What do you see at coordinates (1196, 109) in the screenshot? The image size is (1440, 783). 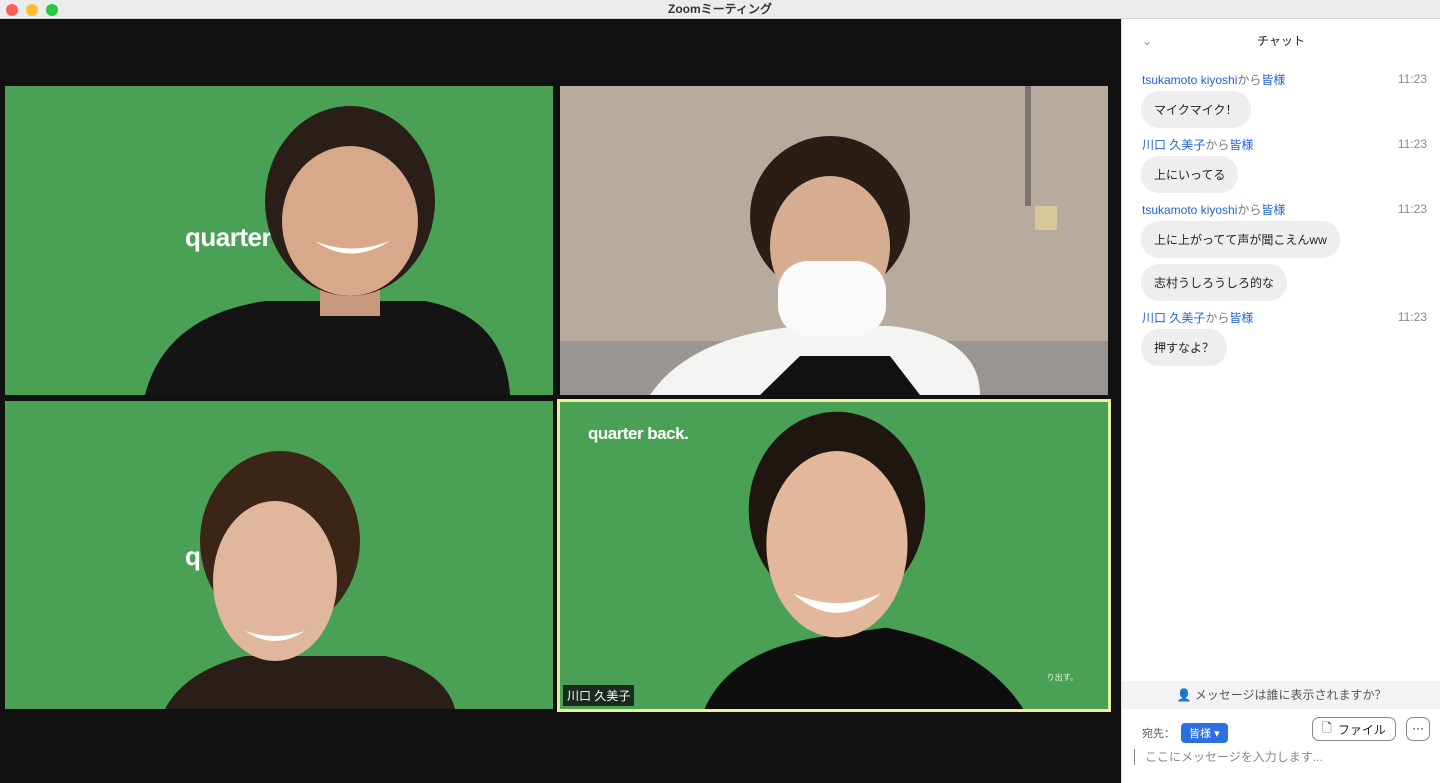 I see `message-bubble: マイクマイク！` at bounding box center [1196, 109].